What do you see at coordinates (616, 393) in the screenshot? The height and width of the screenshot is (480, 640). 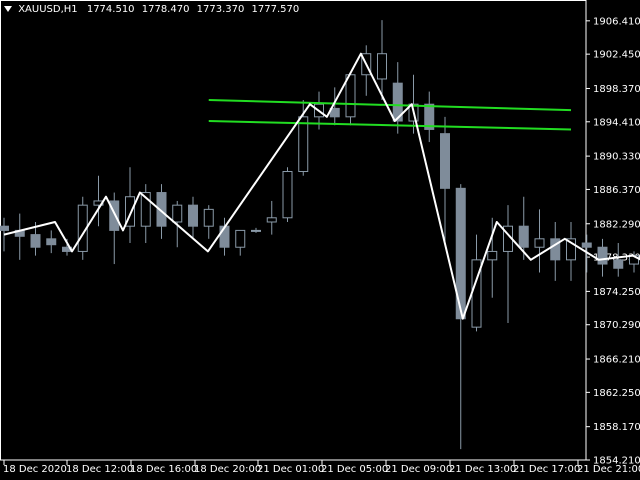 I see `y-tick-label: 1862.250` at bounding box center [616, 393].